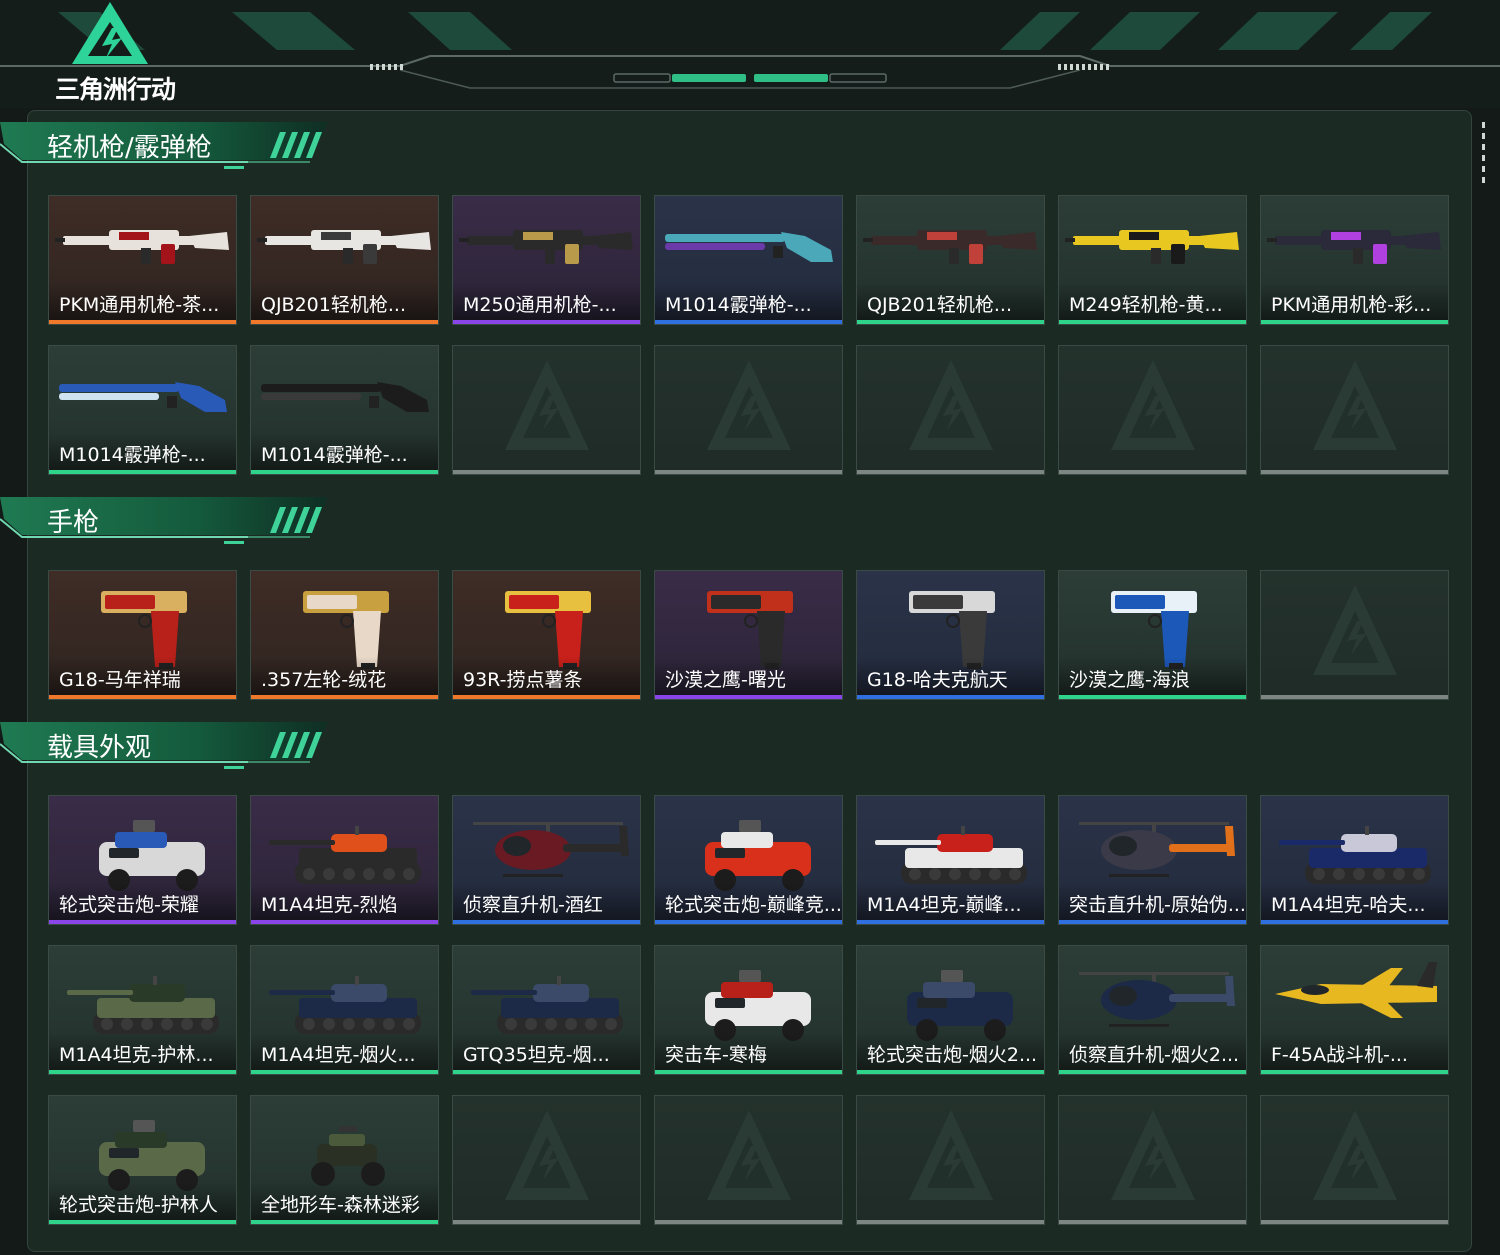 This screenshot has height=1255, width=1500. I want to click on section-title: 载具外观, so click(99, 748).